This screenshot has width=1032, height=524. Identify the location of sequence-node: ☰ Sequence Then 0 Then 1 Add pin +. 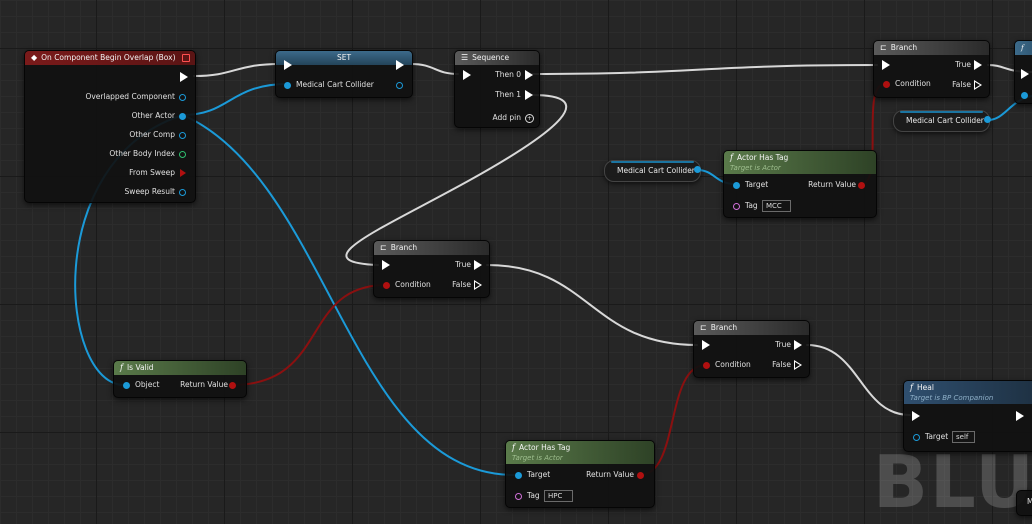
(497, 89).